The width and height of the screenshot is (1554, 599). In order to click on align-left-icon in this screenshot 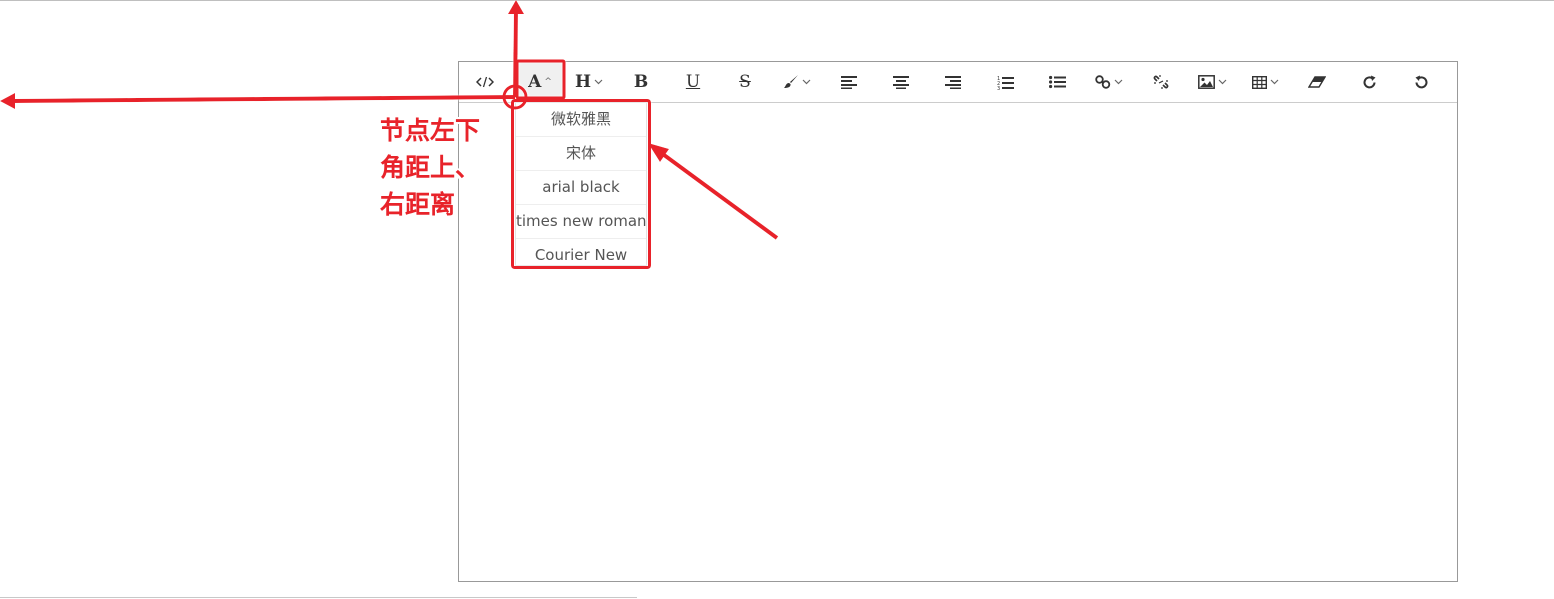, I will do `click(849, 82)`.